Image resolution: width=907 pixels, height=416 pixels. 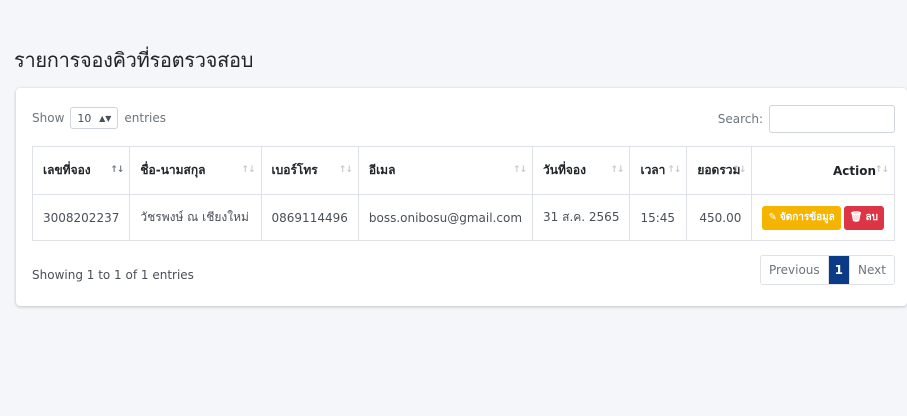 I want to click on column-header-phone: เบอร์โทร ↑↓, so click(x=309, y=170).